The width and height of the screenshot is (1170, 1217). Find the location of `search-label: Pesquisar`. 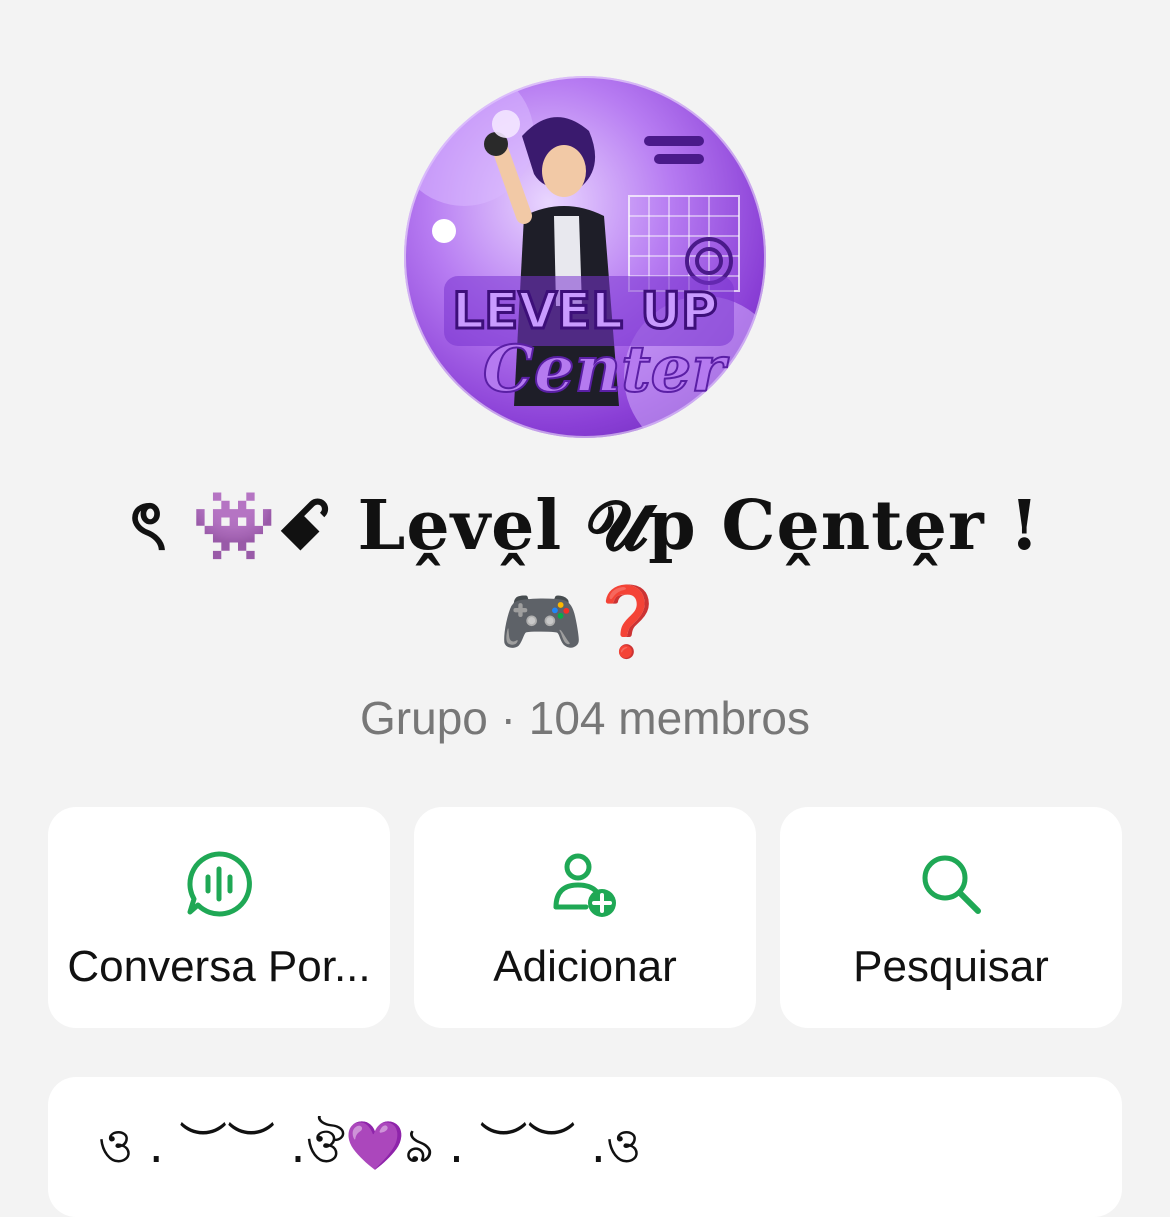

search-label: Pesquisar is located at coordinates (951, 966).